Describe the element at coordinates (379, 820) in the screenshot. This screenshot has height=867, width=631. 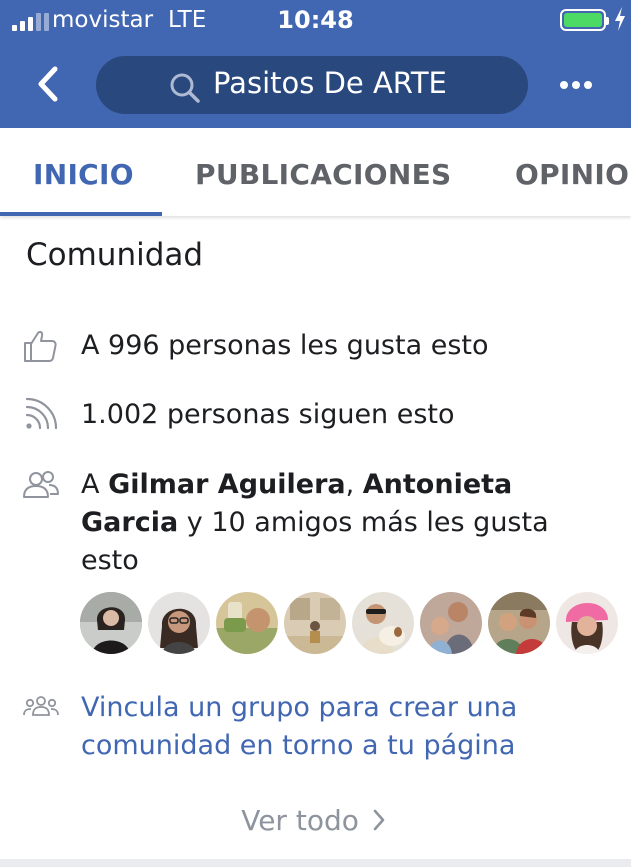
I see `chevron-right-icon` at that location.